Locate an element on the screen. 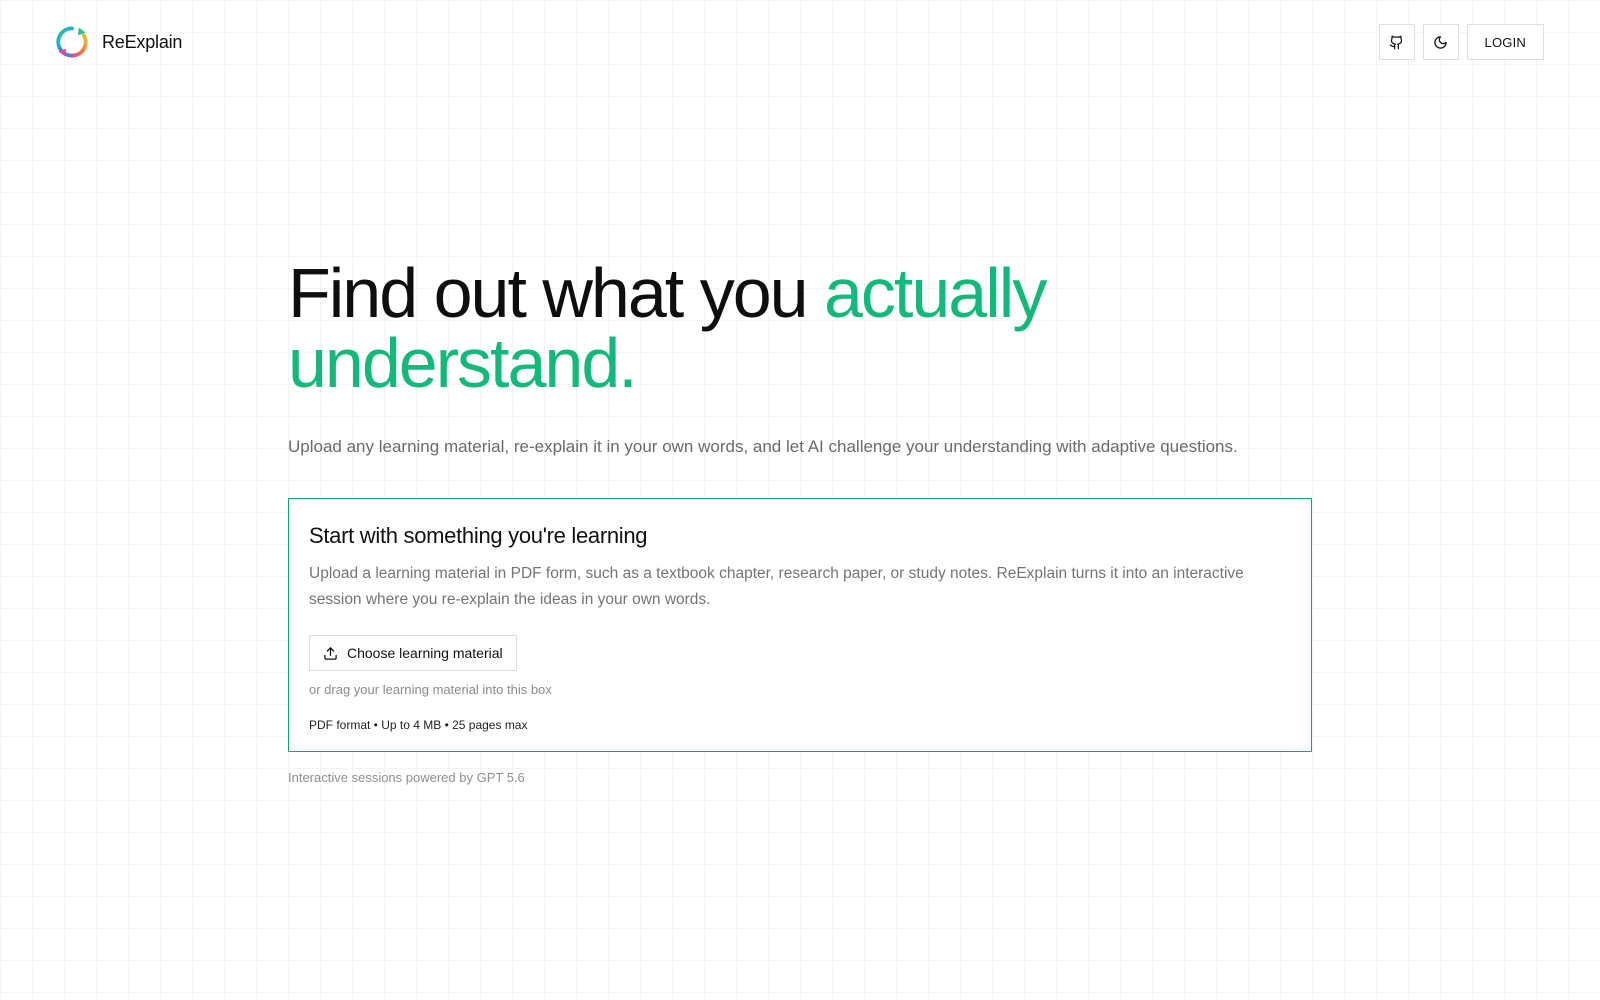 Image resolution: width=1600 pixels, height=1000 pixels. headline-accent-actually: actually is located at coordinates (935, 293).